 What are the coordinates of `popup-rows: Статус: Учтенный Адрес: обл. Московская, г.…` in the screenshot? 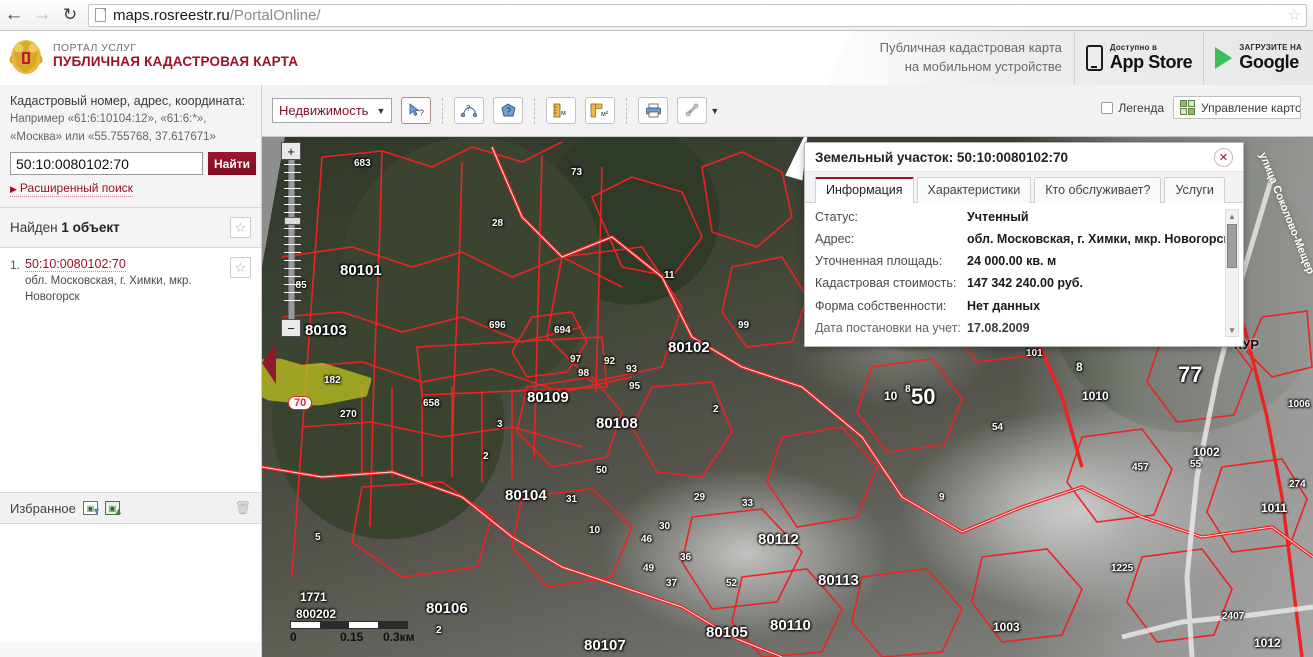 It's located at (1024, 272).